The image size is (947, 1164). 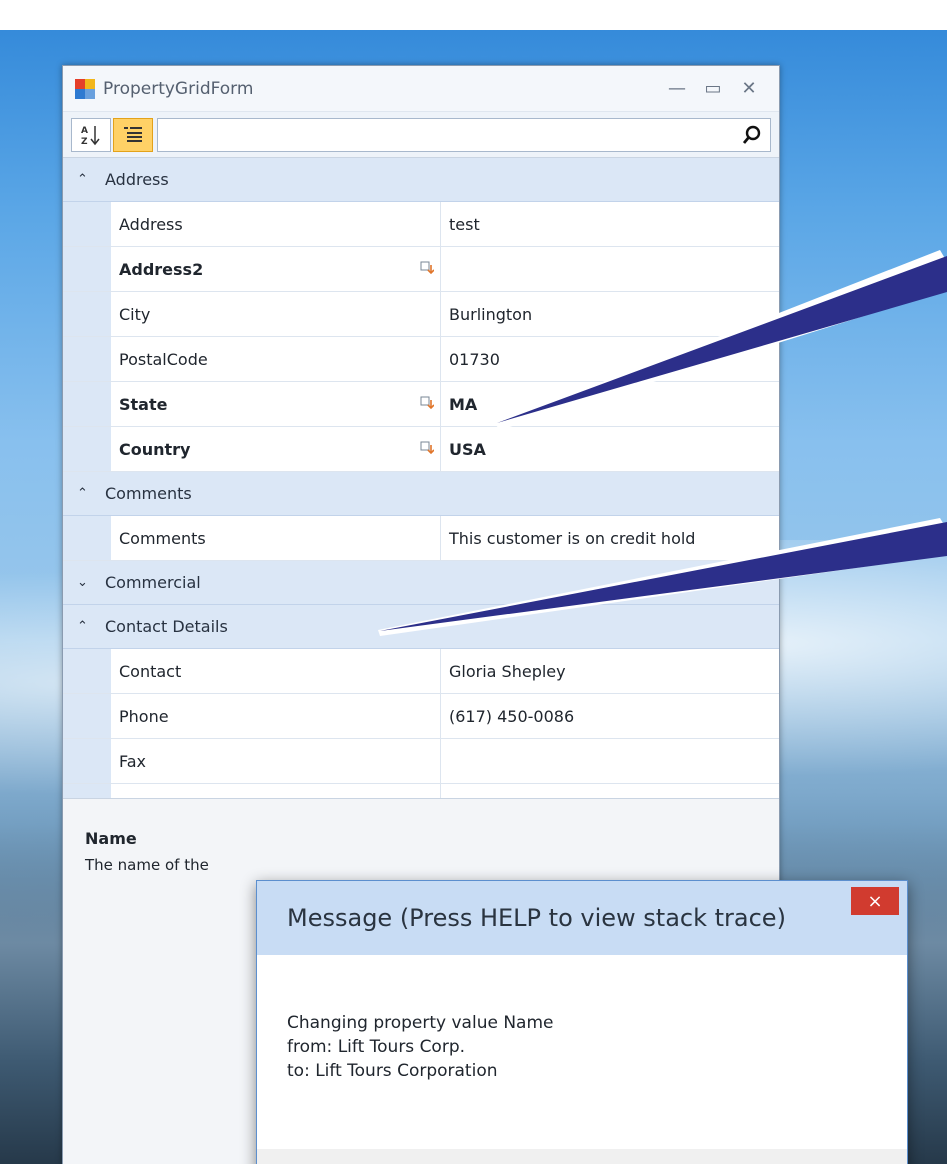 I want to click on property-name: PostalCode, so click(x=276, y=359).